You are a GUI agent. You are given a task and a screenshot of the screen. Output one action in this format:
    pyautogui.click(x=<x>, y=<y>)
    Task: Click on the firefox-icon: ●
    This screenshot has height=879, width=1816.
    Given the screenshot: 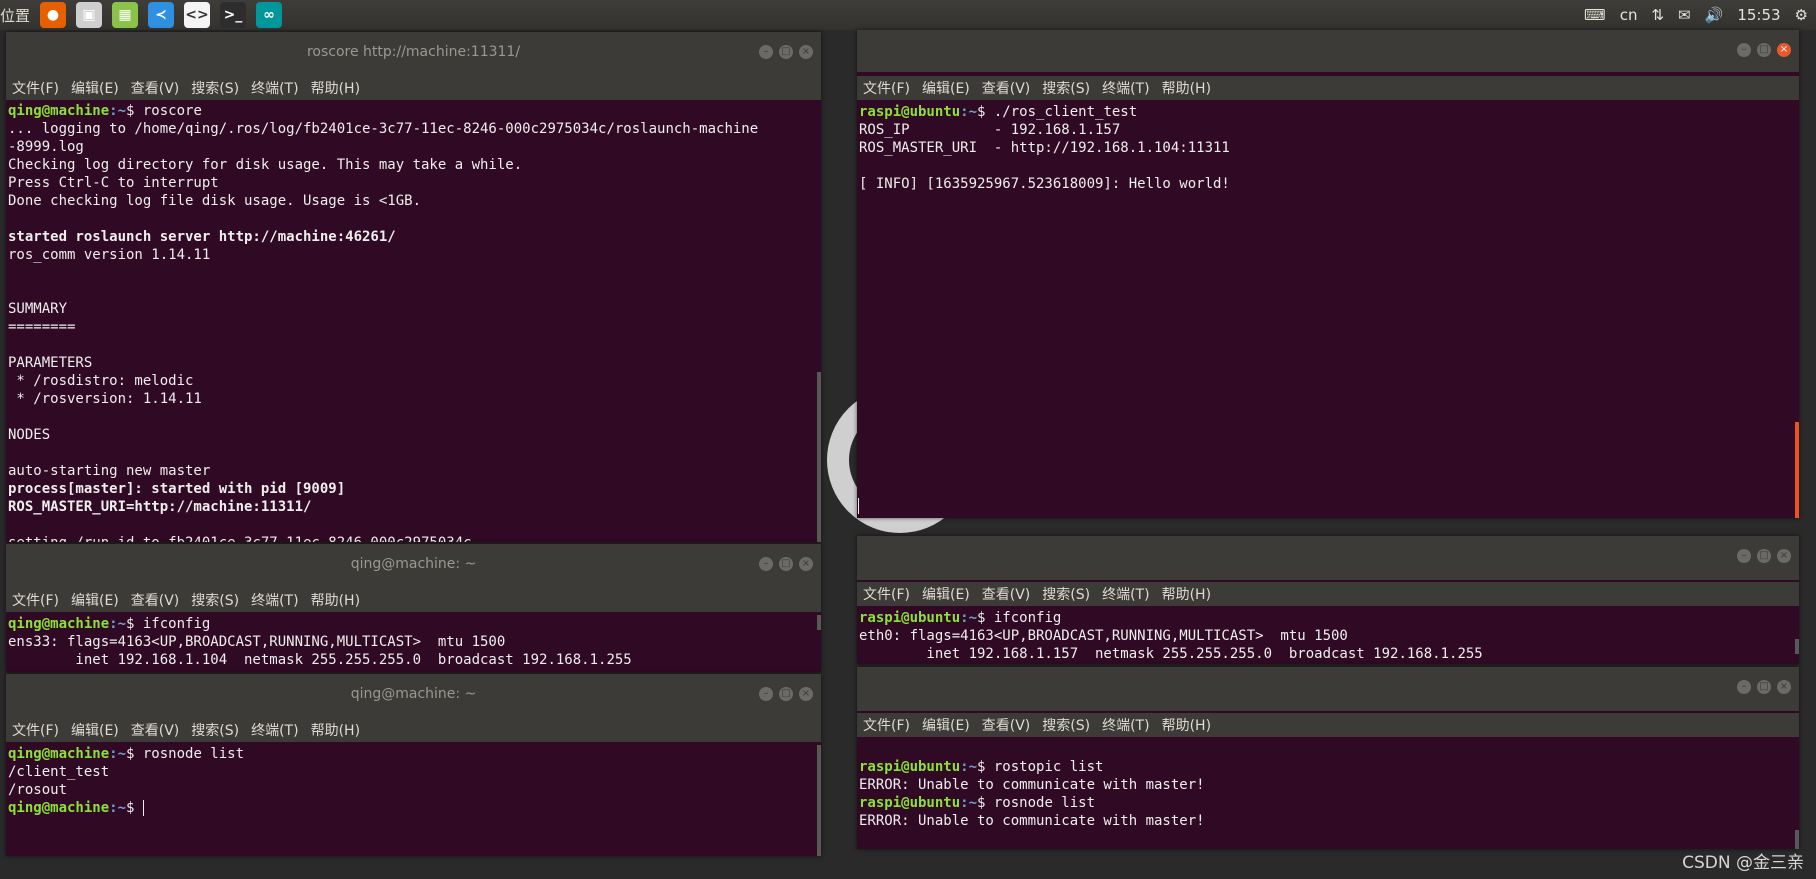 What is the action you would take?
    pyautogui.click(x=53, y=15)
    